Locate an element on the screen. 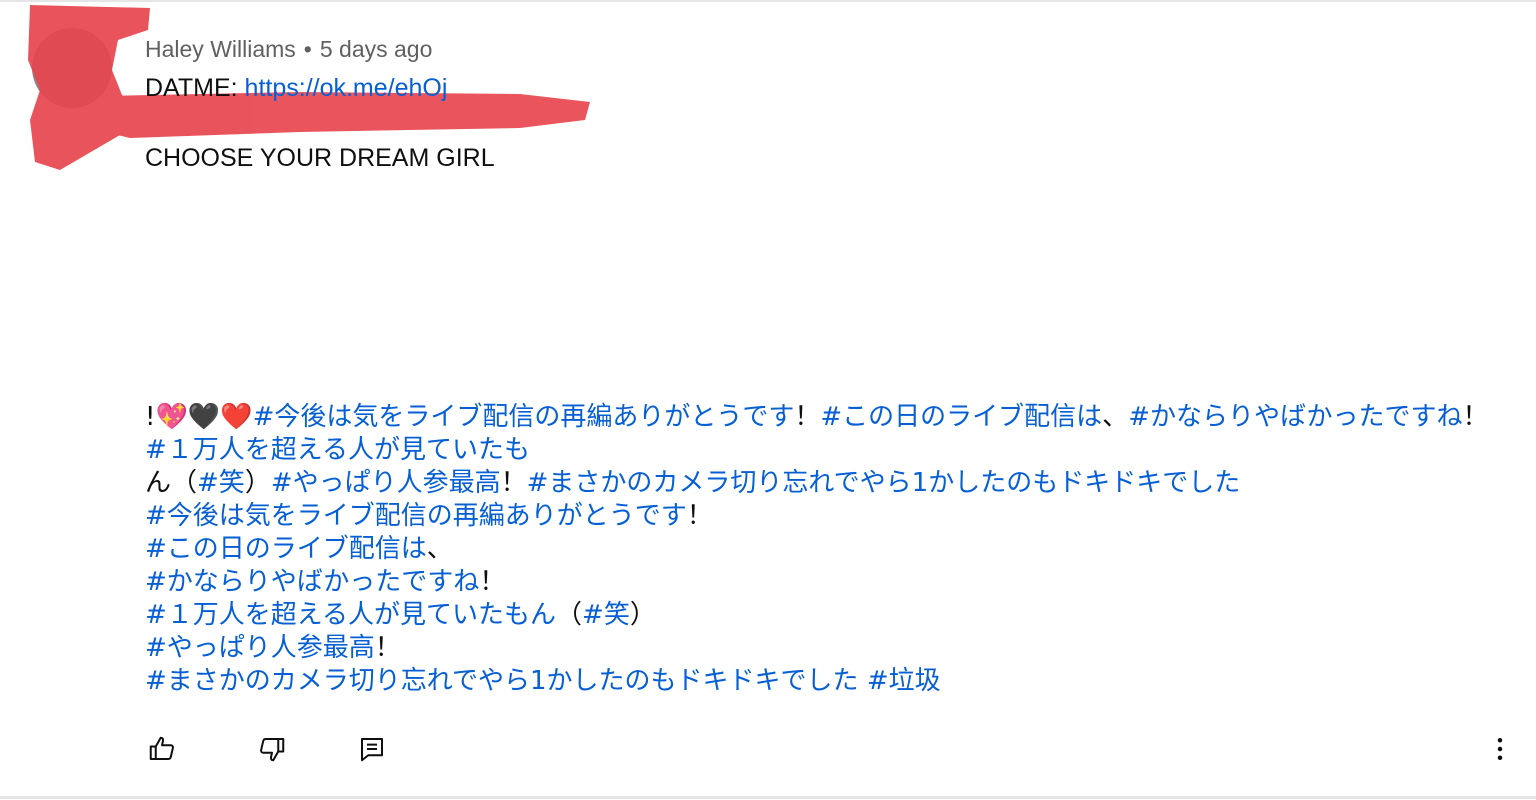 Image resolution: width=1536 pixels, height=800 pixels. more-vert-icon is located at coordinates (1500, 749).